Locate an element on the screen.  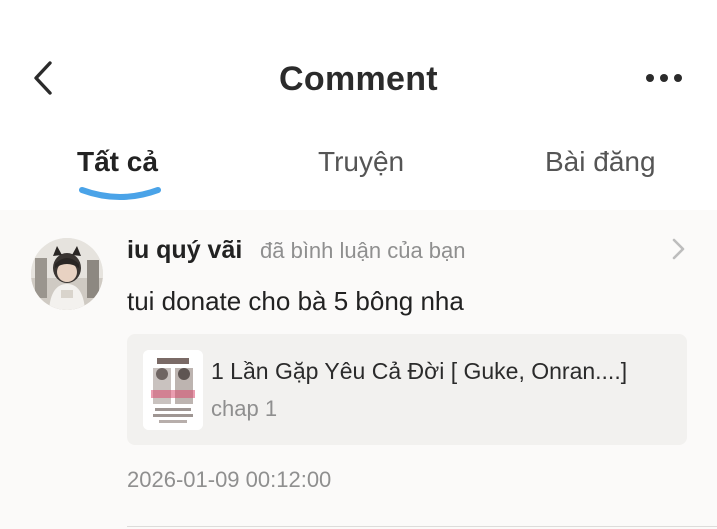
story-cover is located at coordinates (173, 390).